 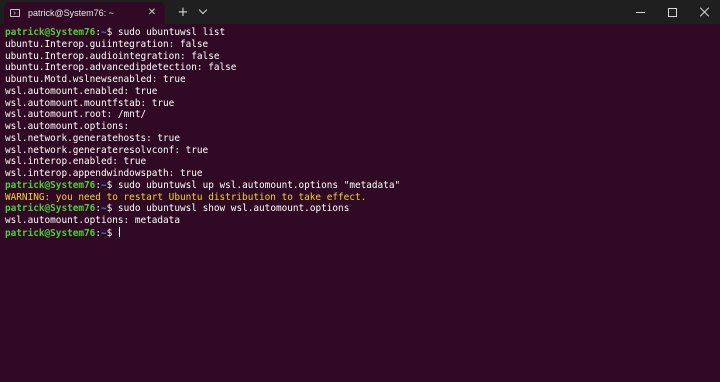 What do you see at coordinates (360, 232) in the screenshot?
I see `prompt-line: patrick@System76:~$` at bounding box center [360, 232].